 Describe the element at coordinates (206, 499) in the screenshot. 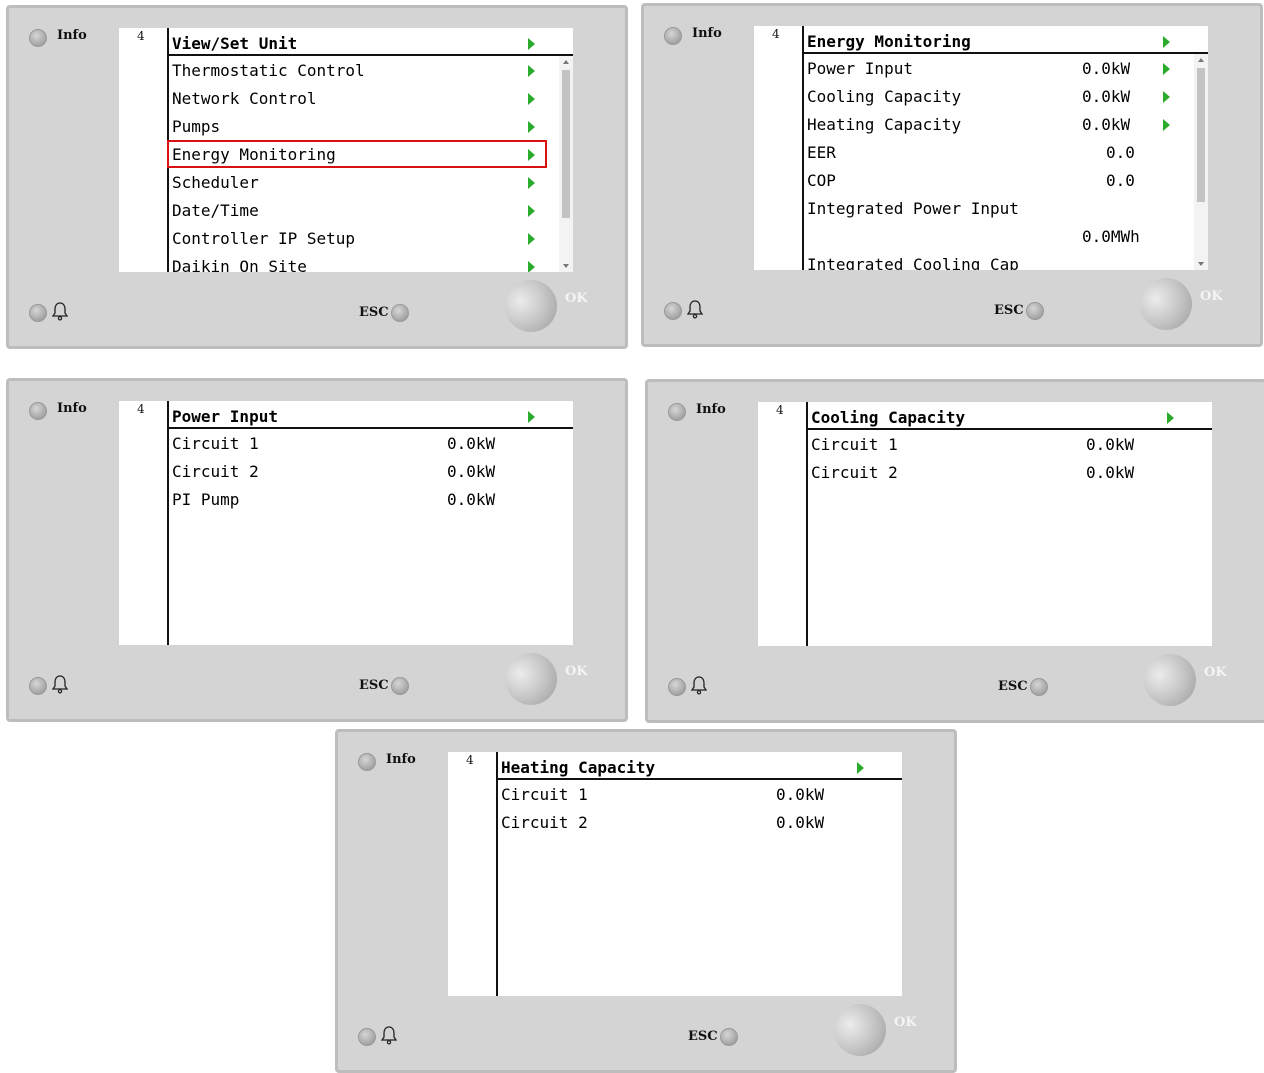

I see `readout-label: PI Pump` at that location.